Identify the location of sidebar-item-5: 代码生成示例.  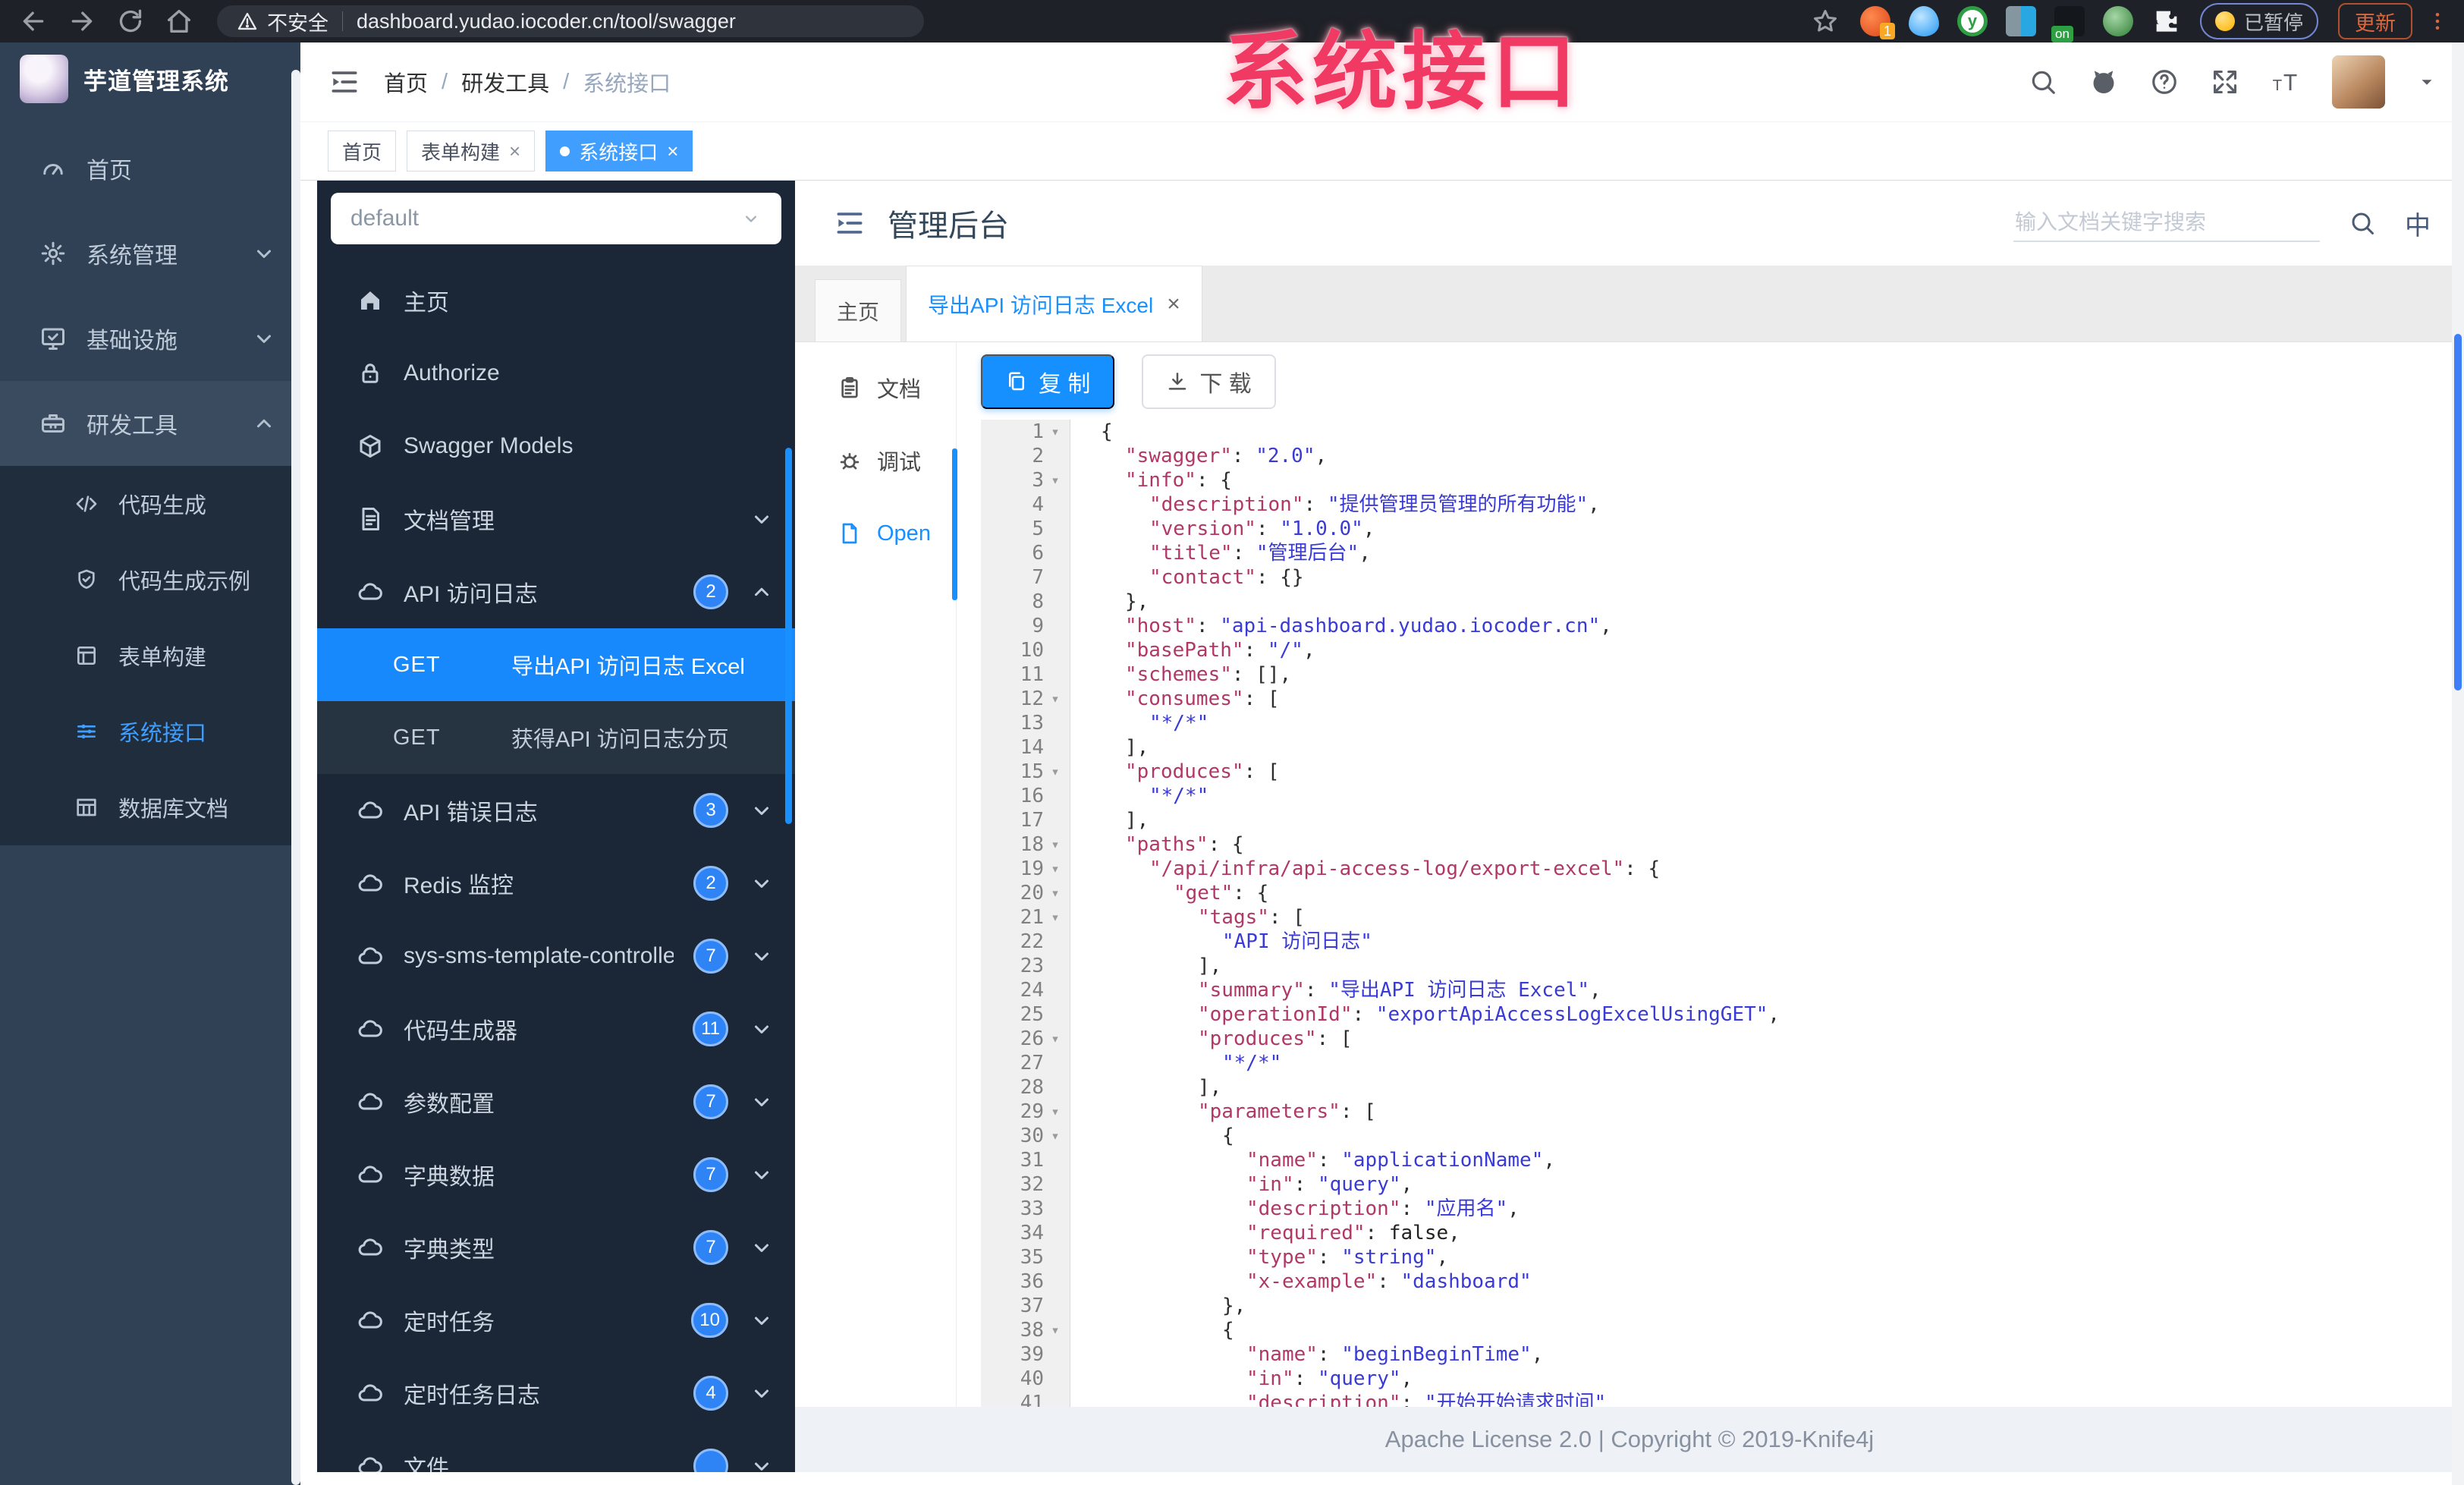
(150, 580).